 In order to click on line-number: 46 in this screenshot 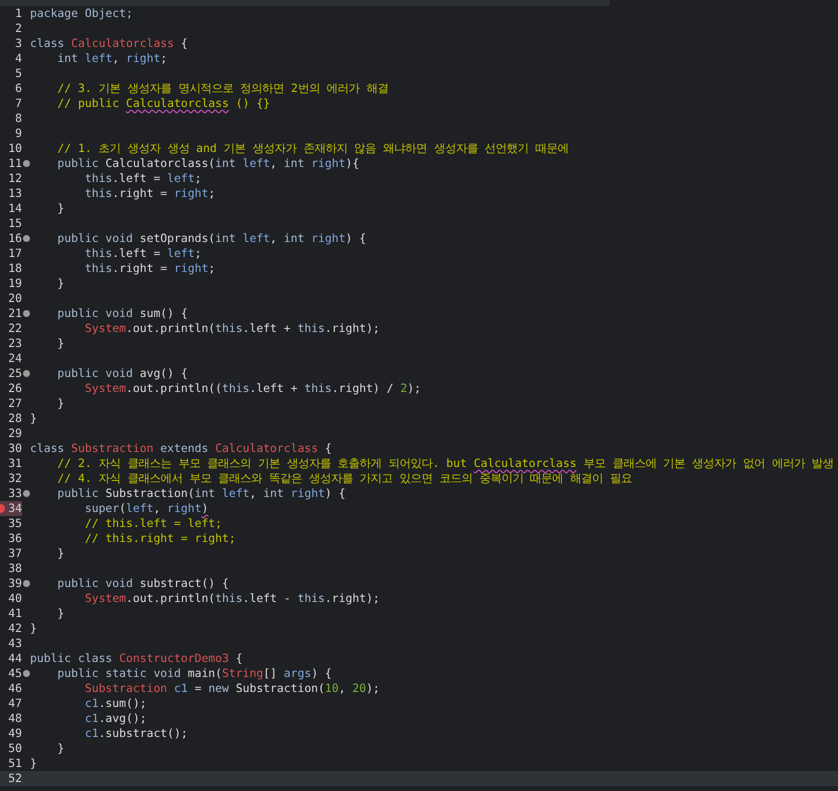, I will do `click(14, 688)`.